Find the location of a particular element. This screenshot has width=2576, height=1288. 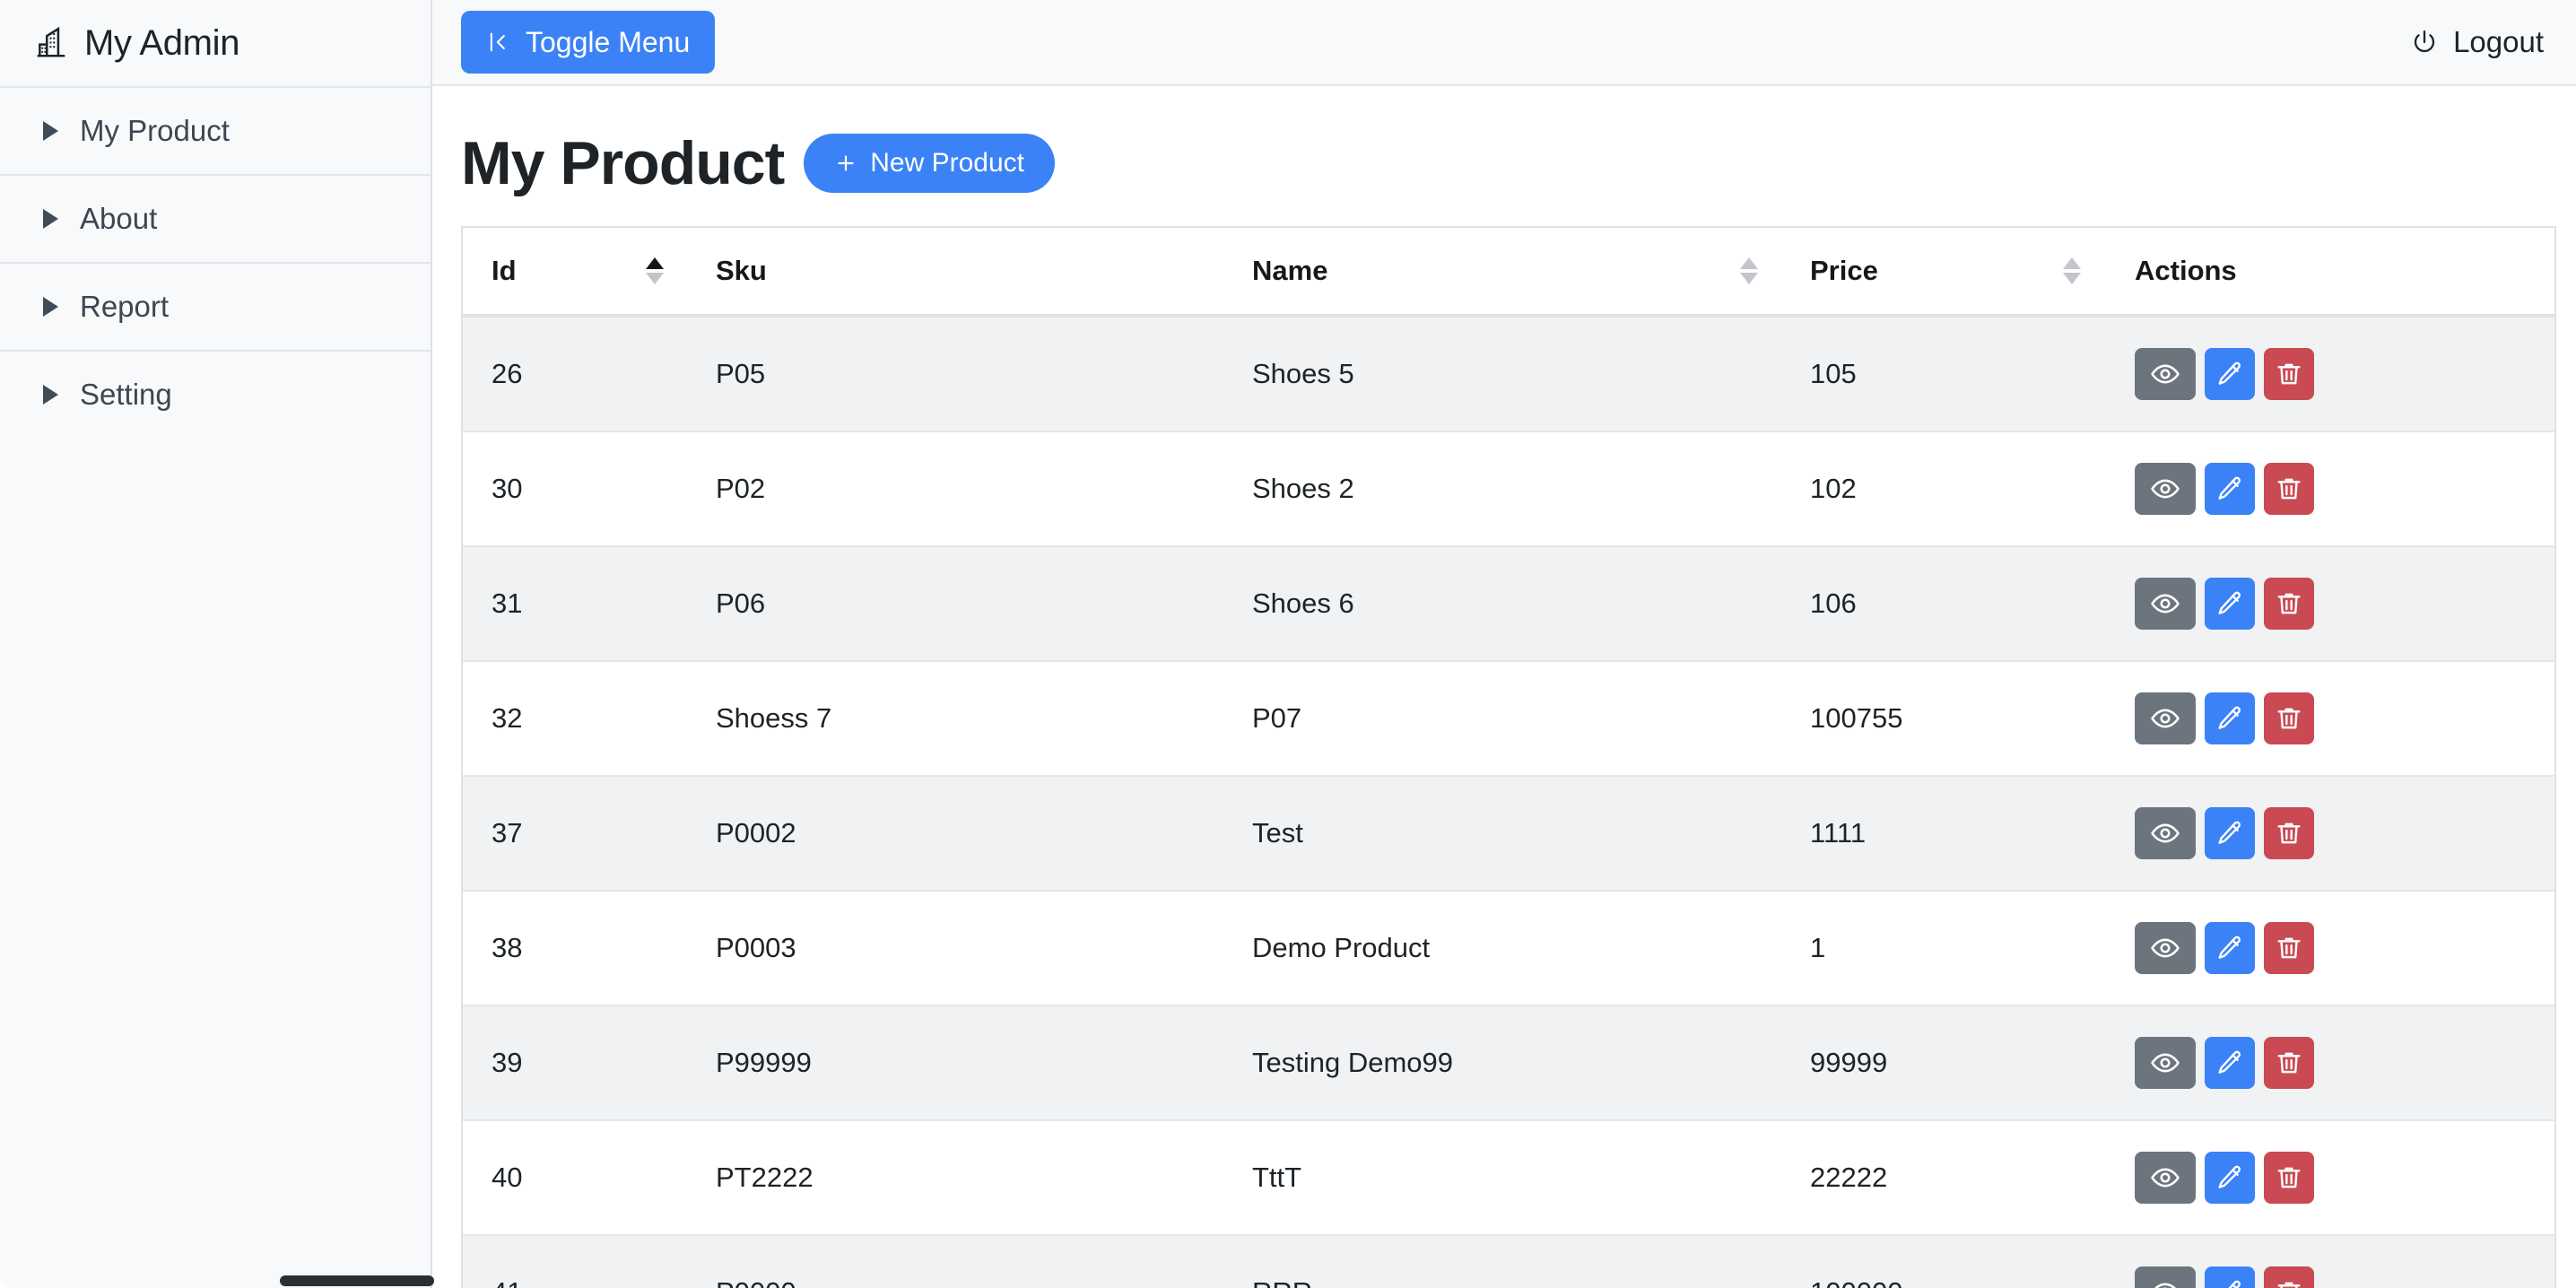

table-row: 37 P0002 Test 1111 is located at coordinates (1508, 834).